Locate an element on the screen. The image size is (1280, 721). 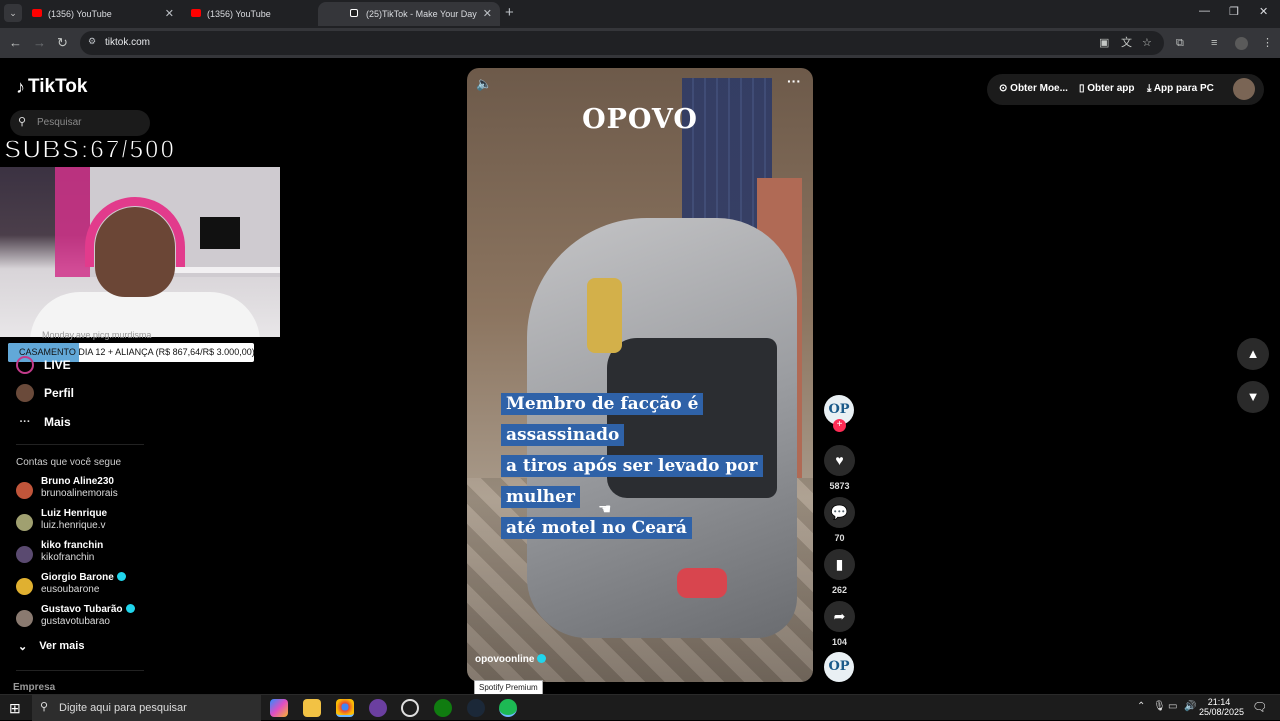
chevron-down-icon: ⌄ is located at coordinates (23, 647).